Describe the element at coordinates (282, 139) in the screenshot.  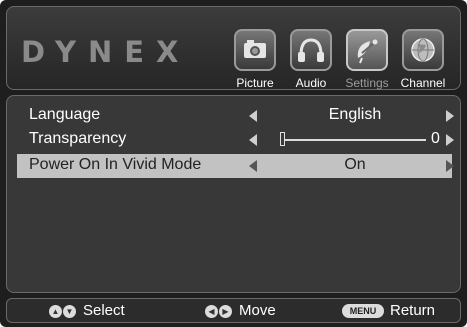
I see `transparency-slider-thumb` at that location.